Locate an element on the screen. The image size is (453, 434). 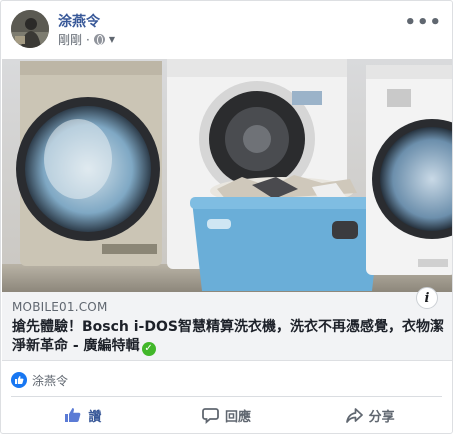
comment-label: 回應 is located at coordinates (238, 417).